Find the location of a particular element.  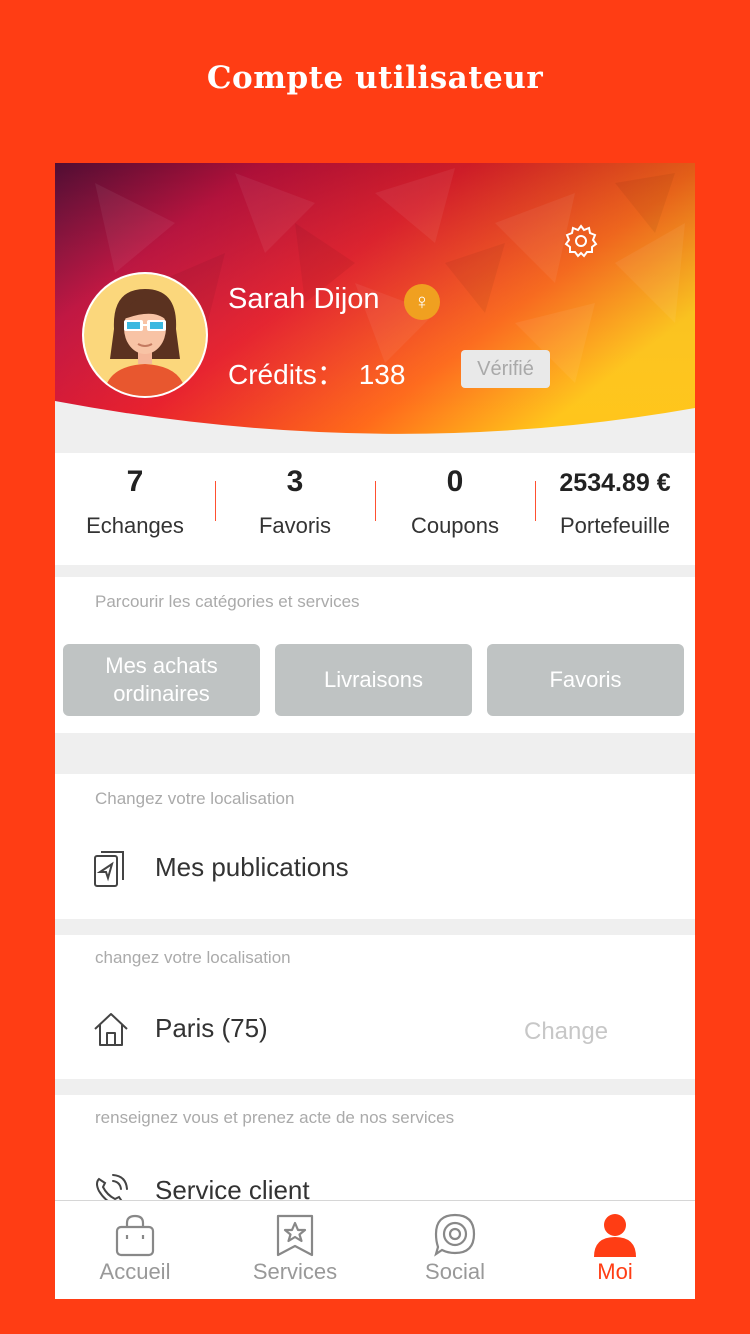

category-button-livraisons: Livraisons is located at coordinates (373, 680).